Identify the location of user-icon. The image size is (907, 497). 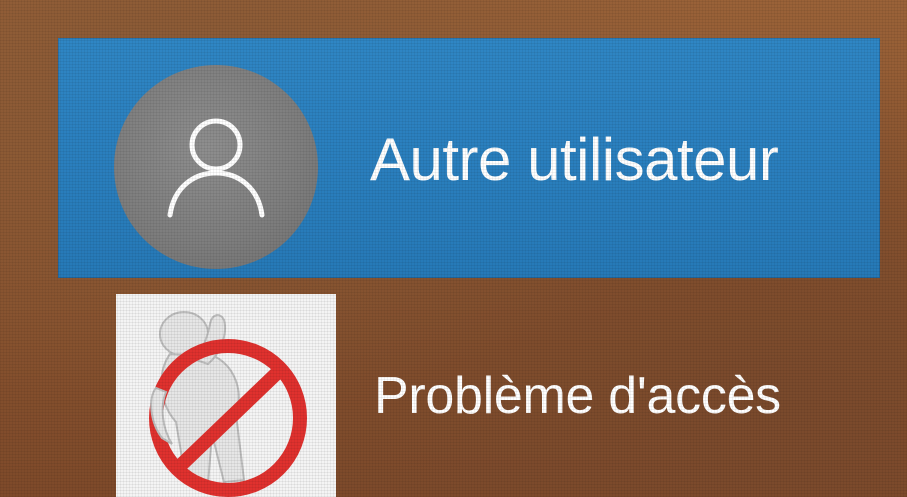
(216, 168).